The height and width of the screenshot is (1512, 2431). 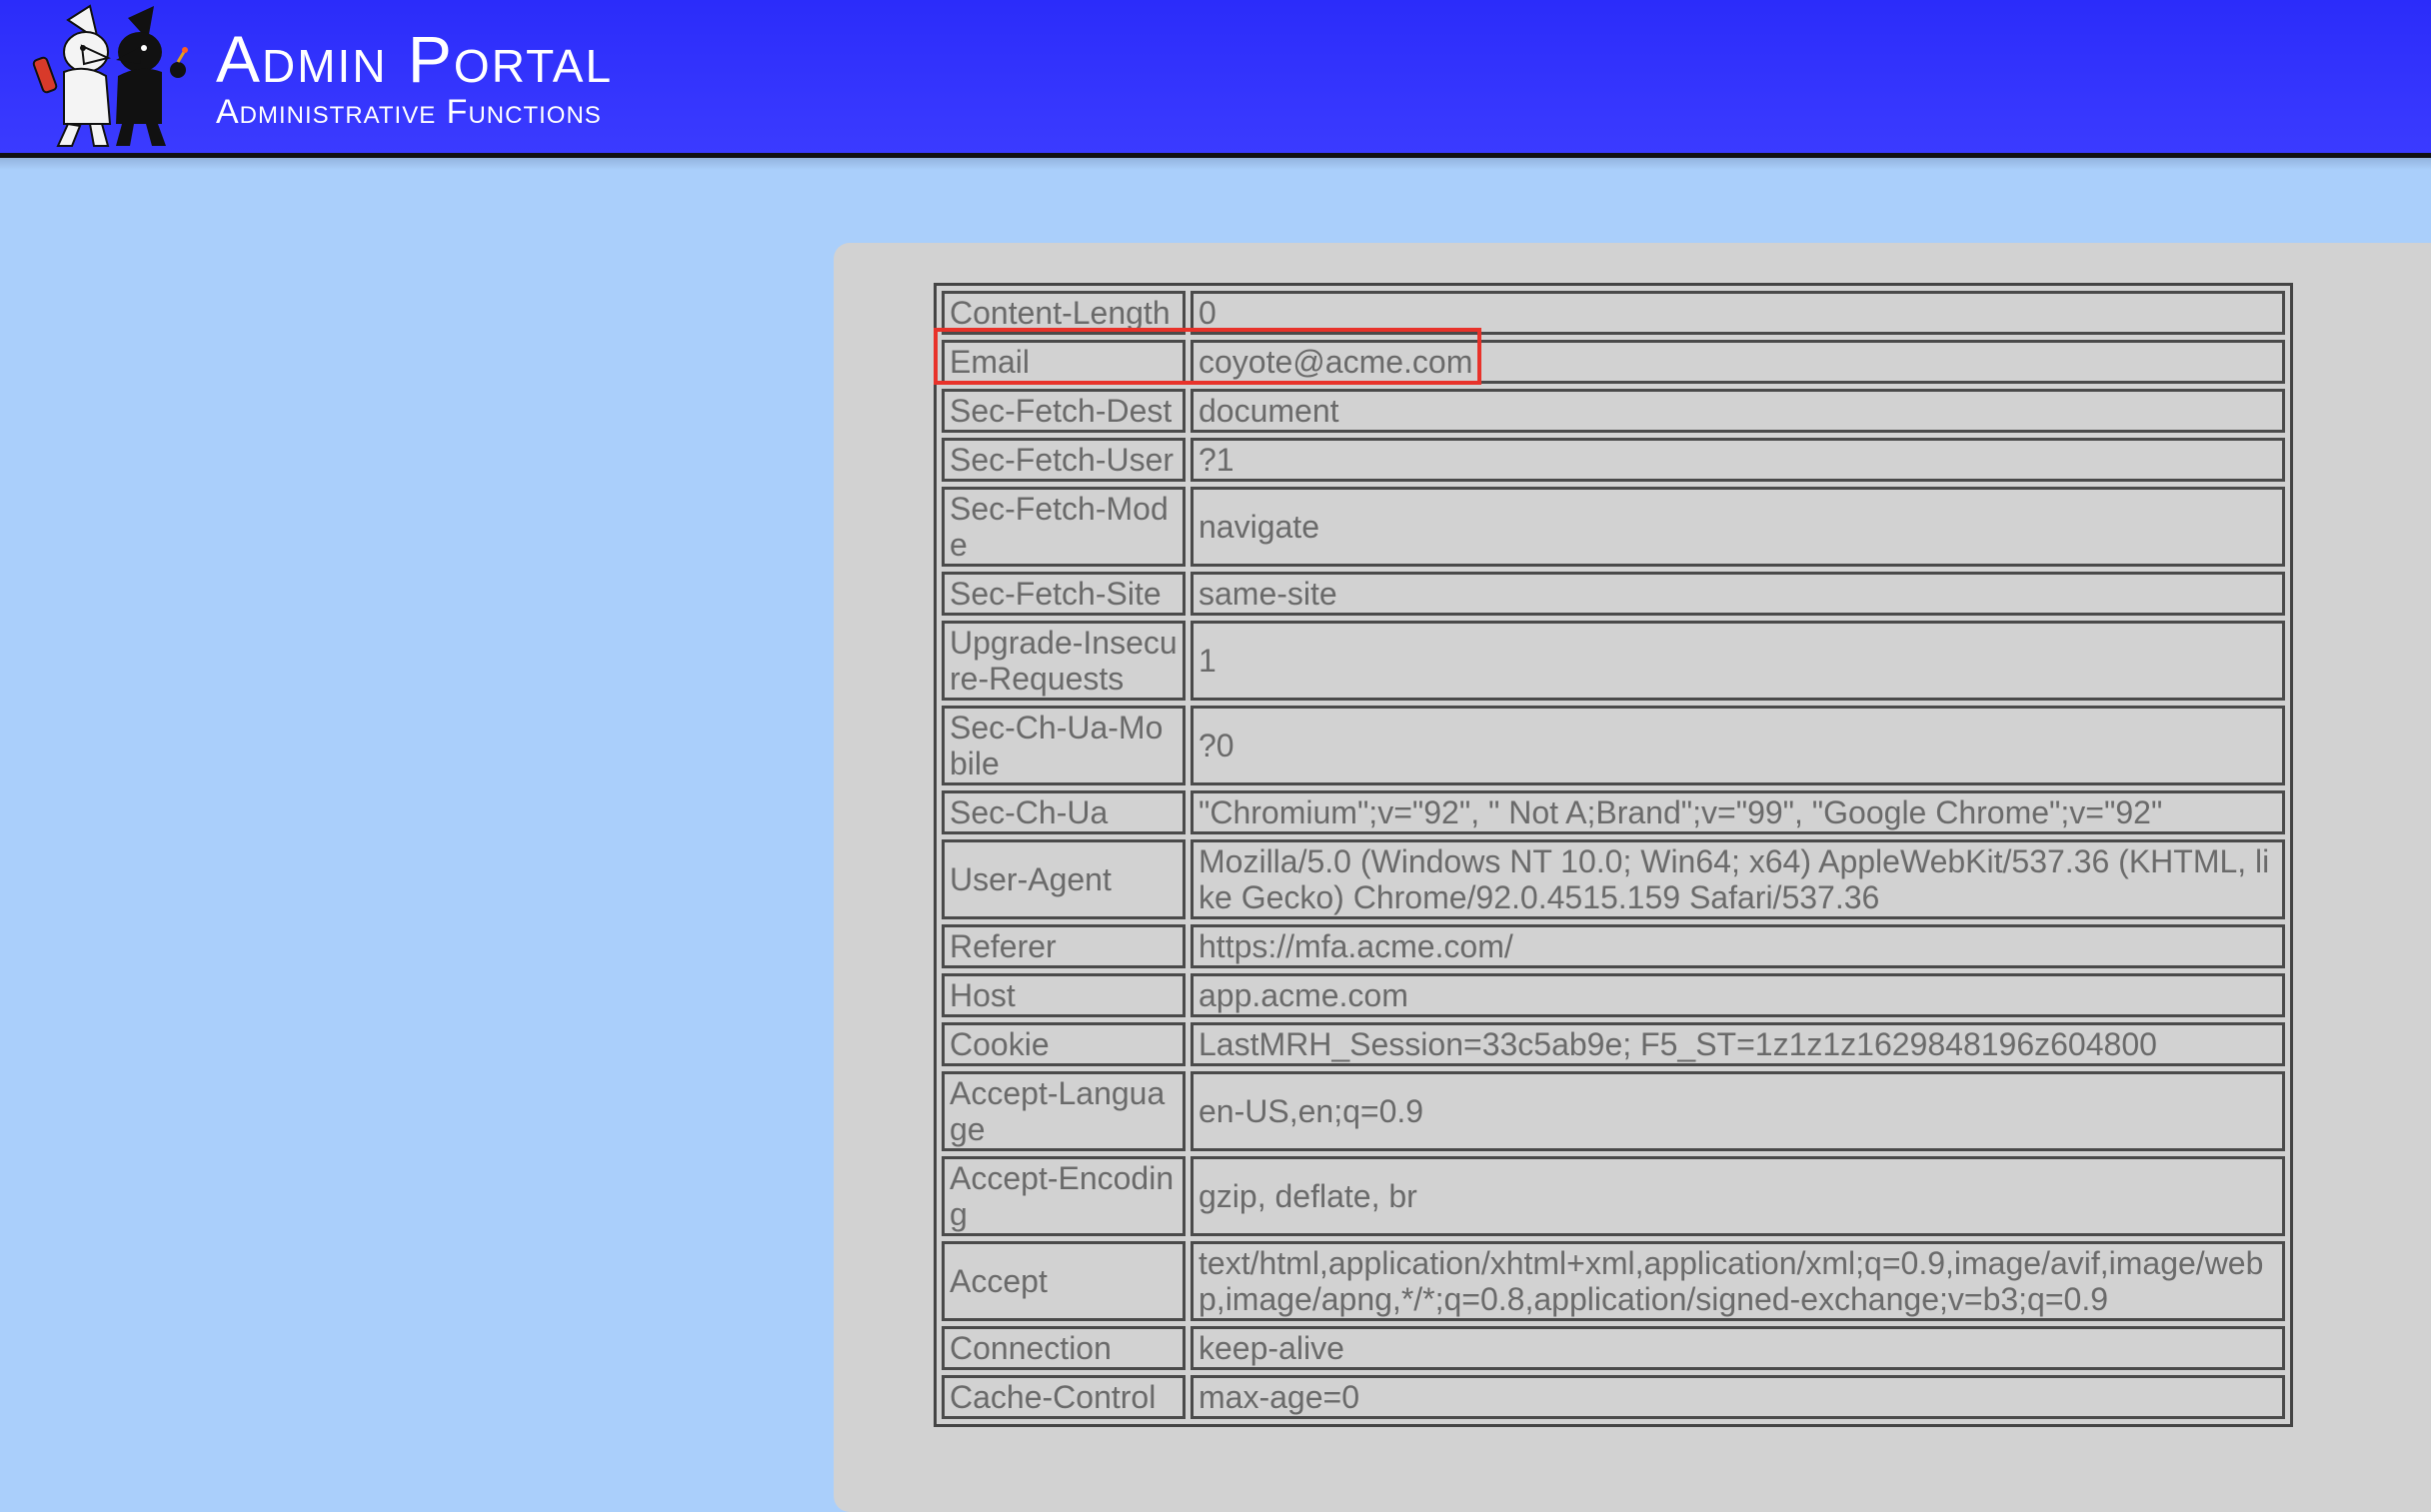 What do you see at coordinates (1064, 460) in the screenshot?
I see `header-name-cell: Sec-Fetch-User` at bounding box center [1064, 460].